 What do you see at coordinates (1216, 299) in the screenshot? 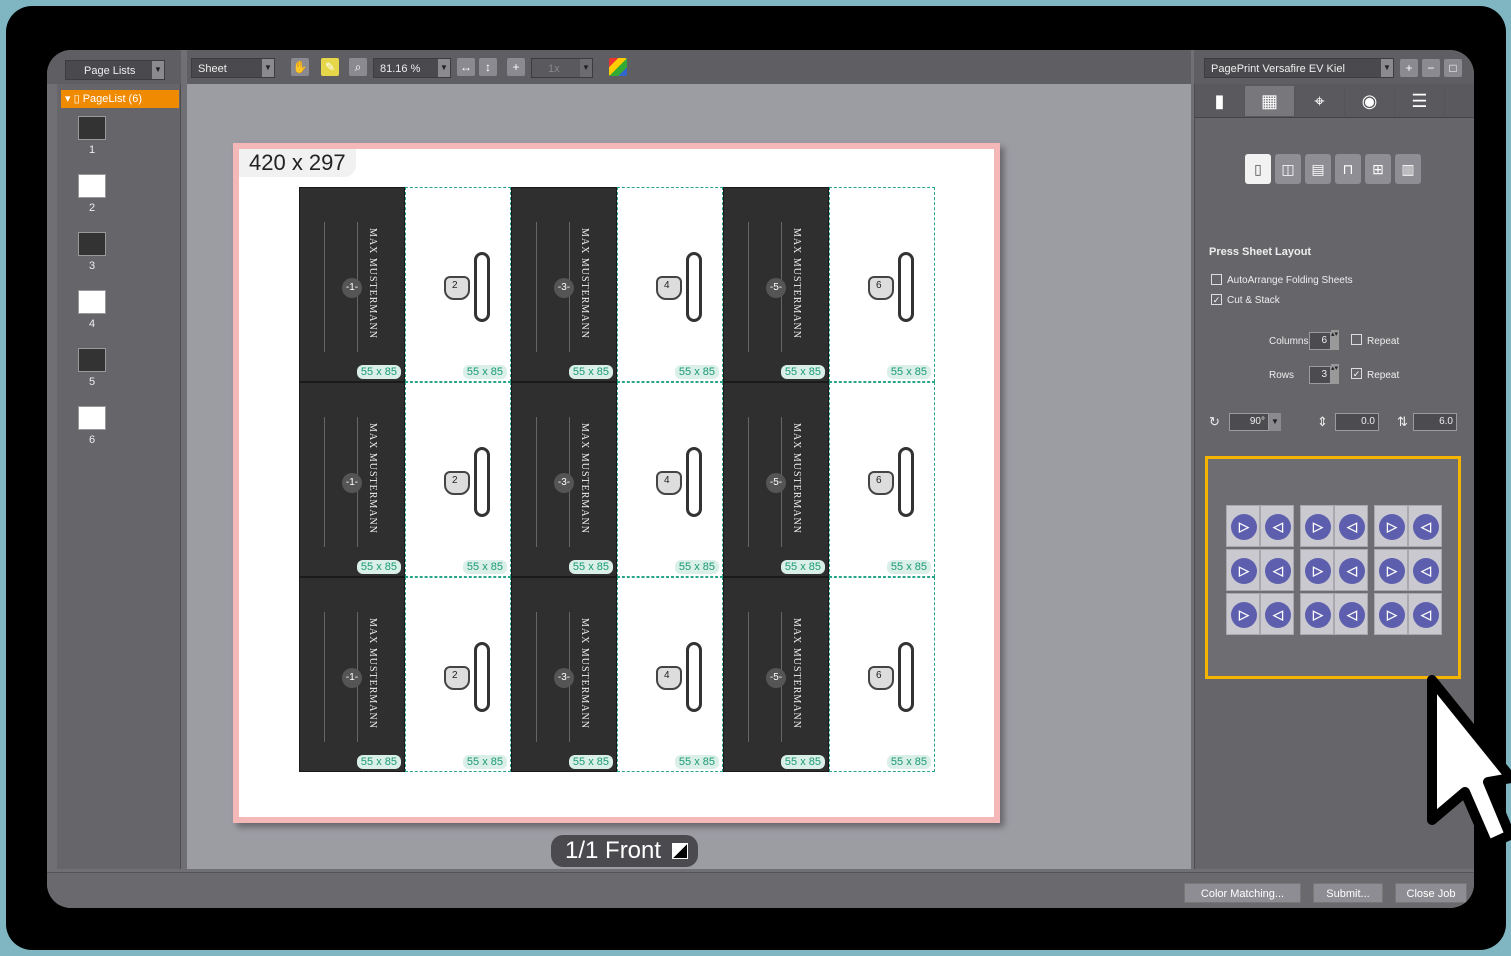
I see `cut-stack-checkbox: ✓` at bounding box center [1216, 299].